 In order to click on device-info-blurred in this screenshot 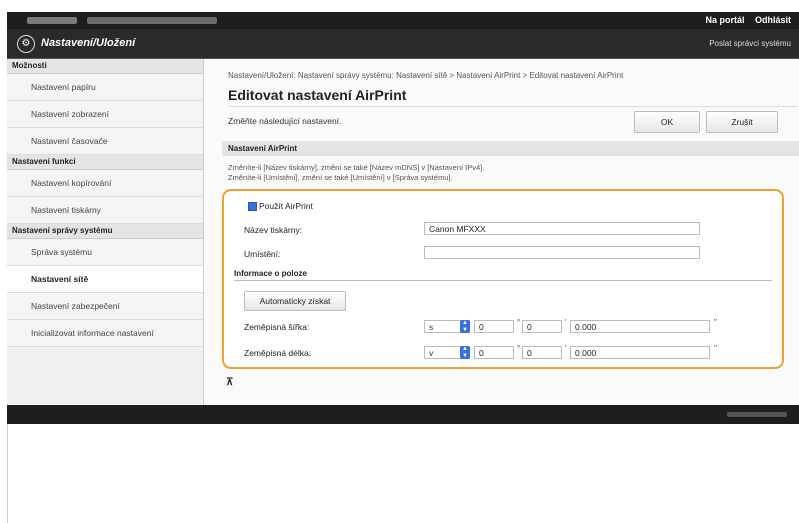, I will do `click(152, 20)`.